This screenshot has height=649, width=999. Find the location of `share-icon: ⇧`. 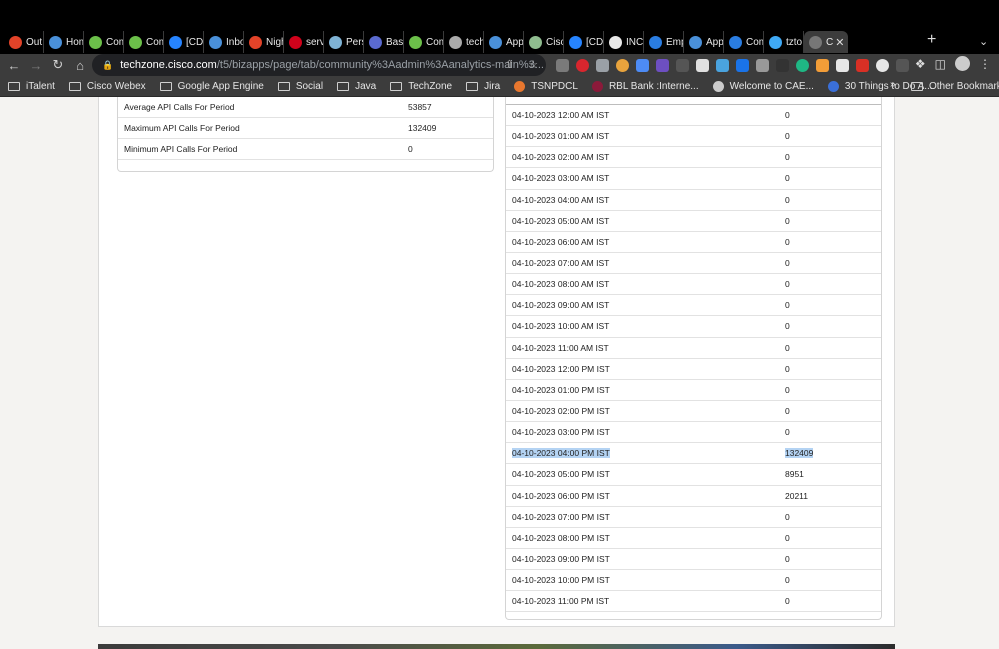

share-icon: ⇧ is located at coordinates (509, 64).